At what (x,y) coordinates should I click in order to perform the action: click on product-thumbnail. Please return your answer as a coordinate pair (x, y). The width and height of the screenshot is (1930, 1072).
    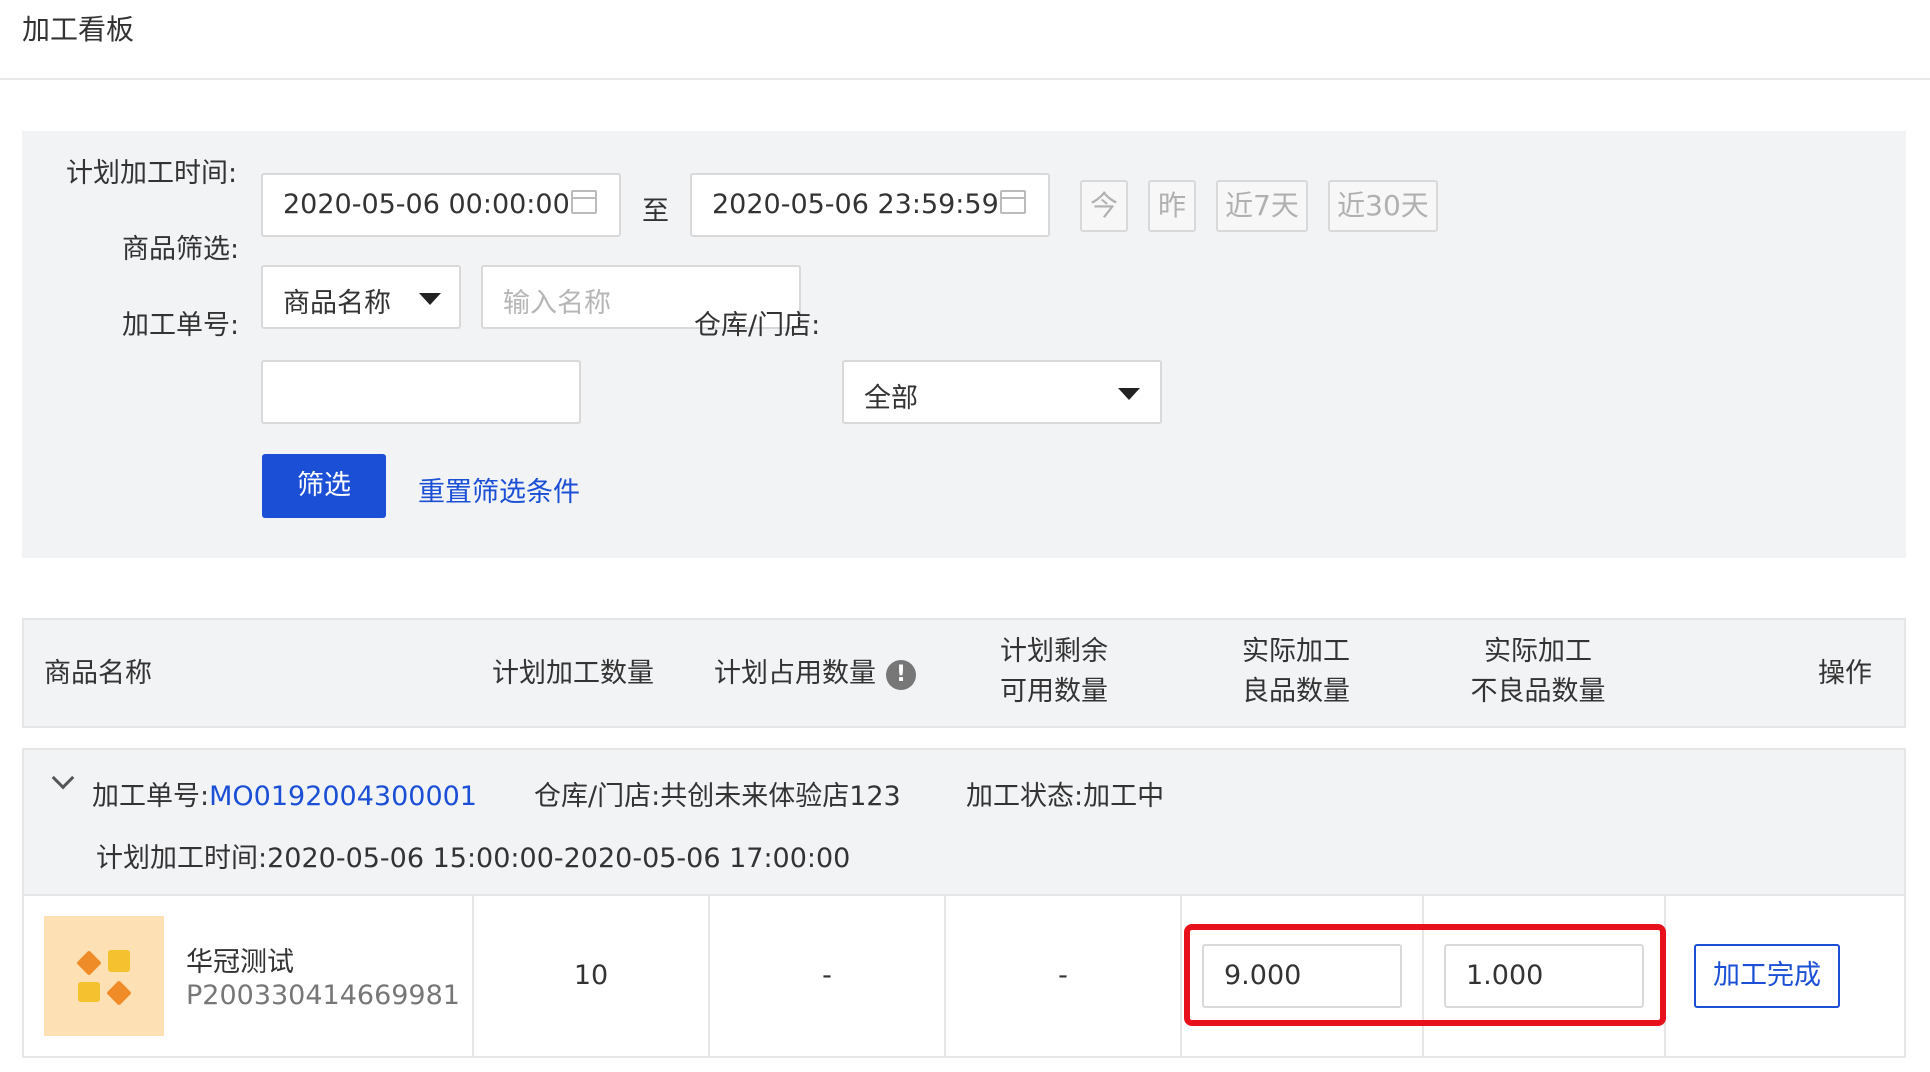
    Looking at the image, I should click on (104, 976).